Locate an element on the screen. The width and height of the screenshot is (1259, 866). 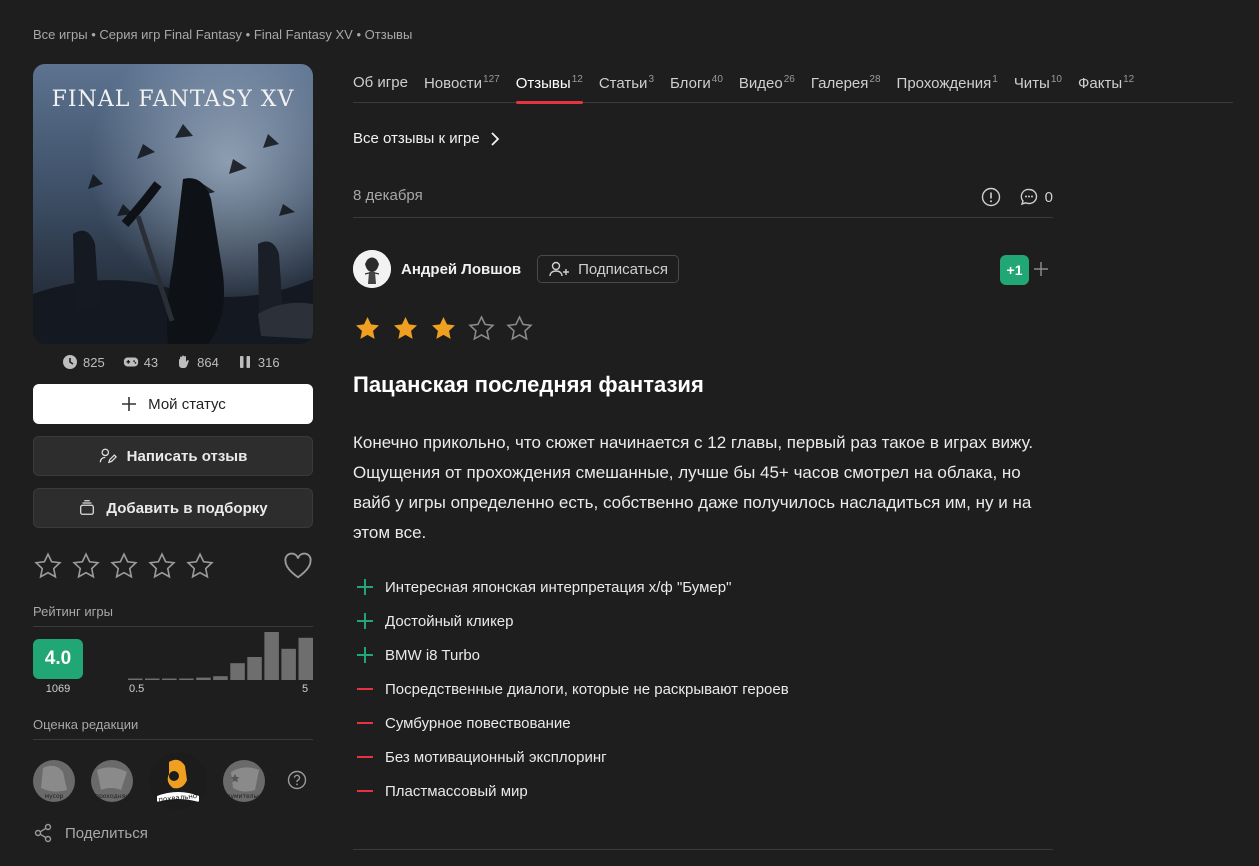
histogram-max-label: 5 is located at coordinates (305, 689).